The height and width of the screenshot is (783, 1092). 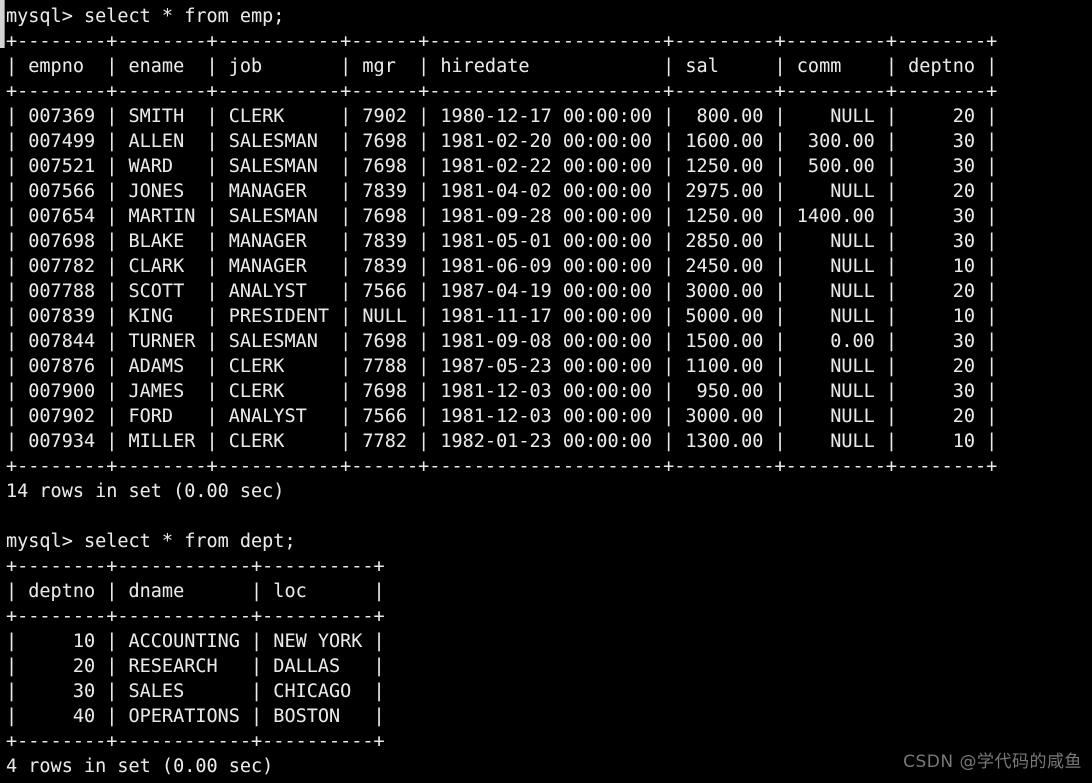 I want to click on window-scroll-edge, so click(x=2, y=24).